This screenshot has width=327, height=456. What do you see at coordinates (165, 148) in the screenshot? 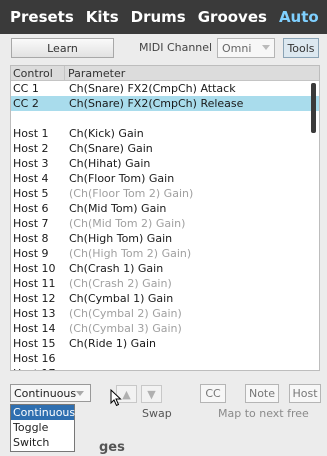
I see `table-row: Host 2 Ch(Snare) Gain` at bounding box center [165, 148].